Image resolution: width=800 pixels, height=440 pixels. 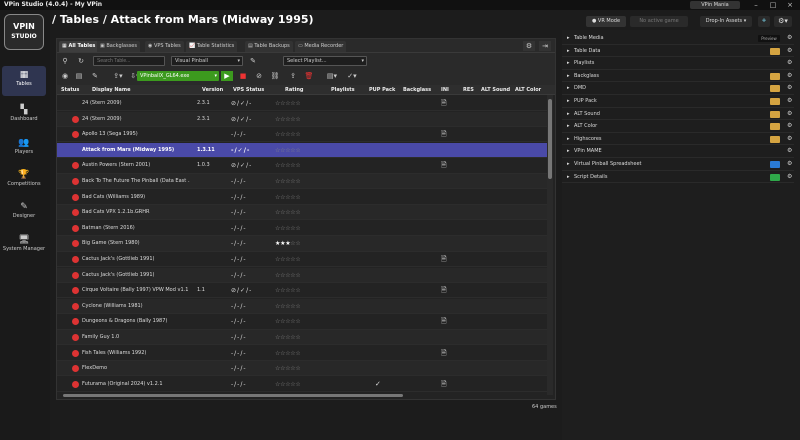 I want to click on nav-item-players: 👥 Players, so click(x=24, y=149).